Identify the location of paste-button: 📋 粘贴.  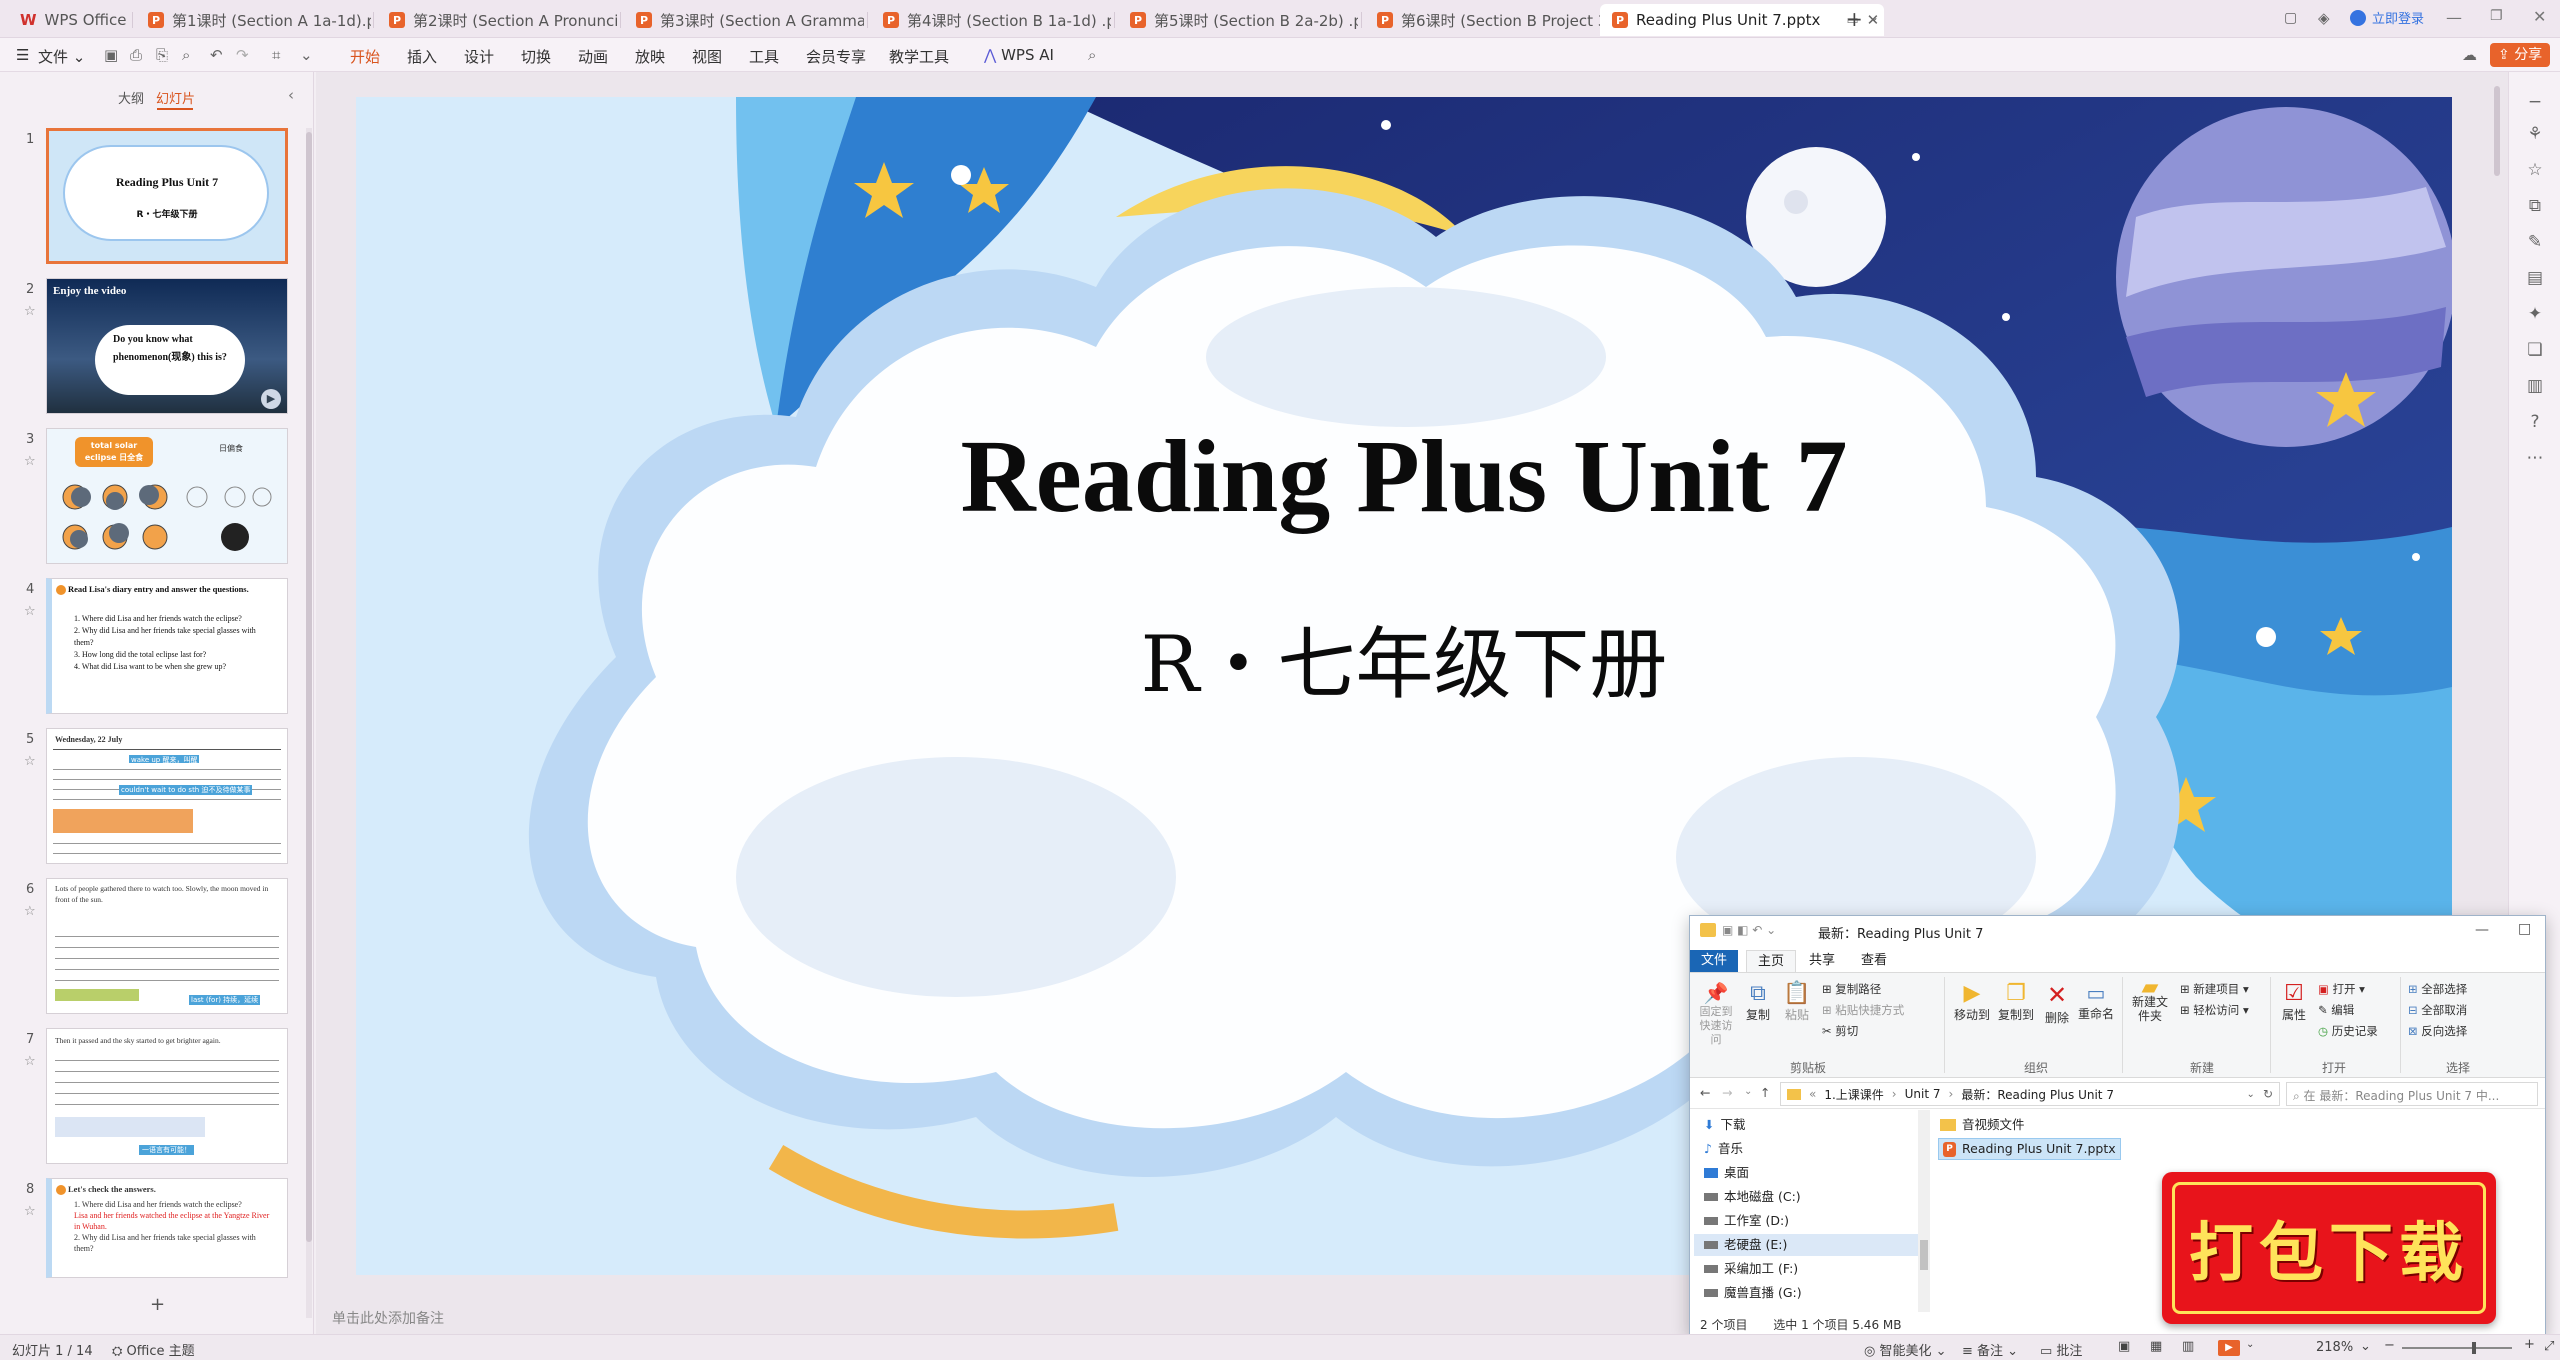
(1797, 1002).